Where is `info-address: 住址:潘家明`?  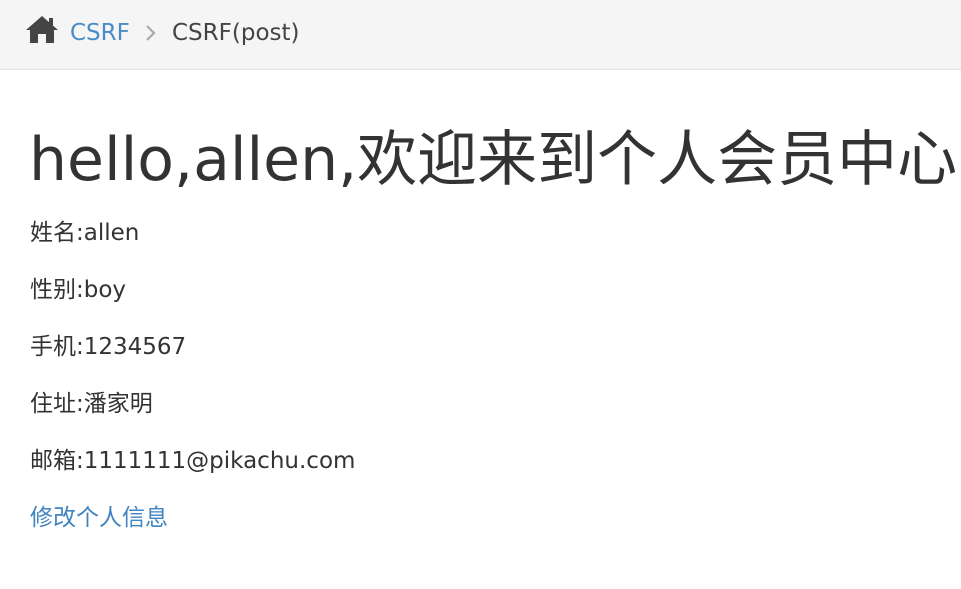 info-address: 住址:潘家明 is located at coordinates (91, 404).